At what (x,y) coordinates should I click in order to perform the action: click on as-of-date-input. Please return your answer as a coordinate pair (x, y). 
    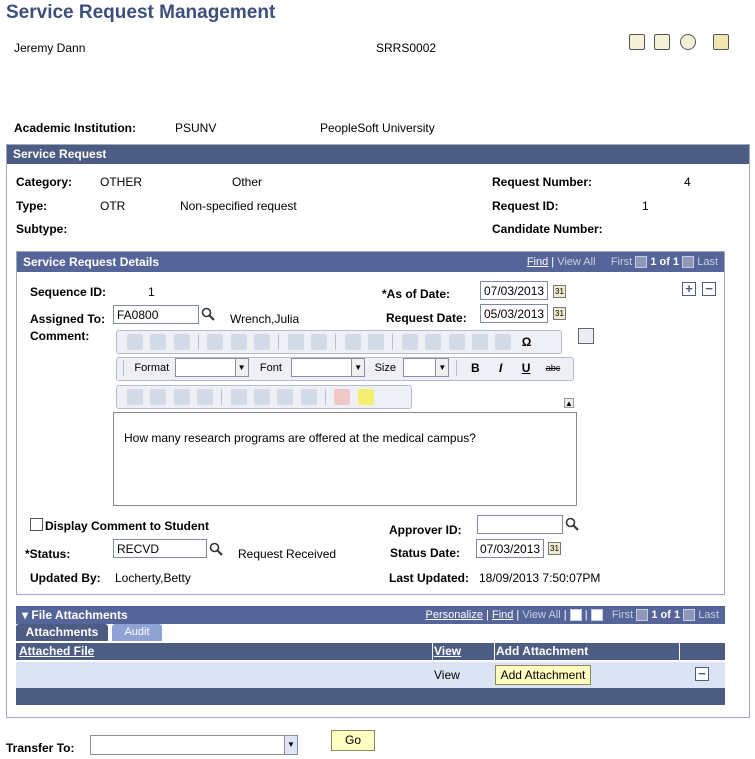
    Looking at the image, I should click on (514, 290).